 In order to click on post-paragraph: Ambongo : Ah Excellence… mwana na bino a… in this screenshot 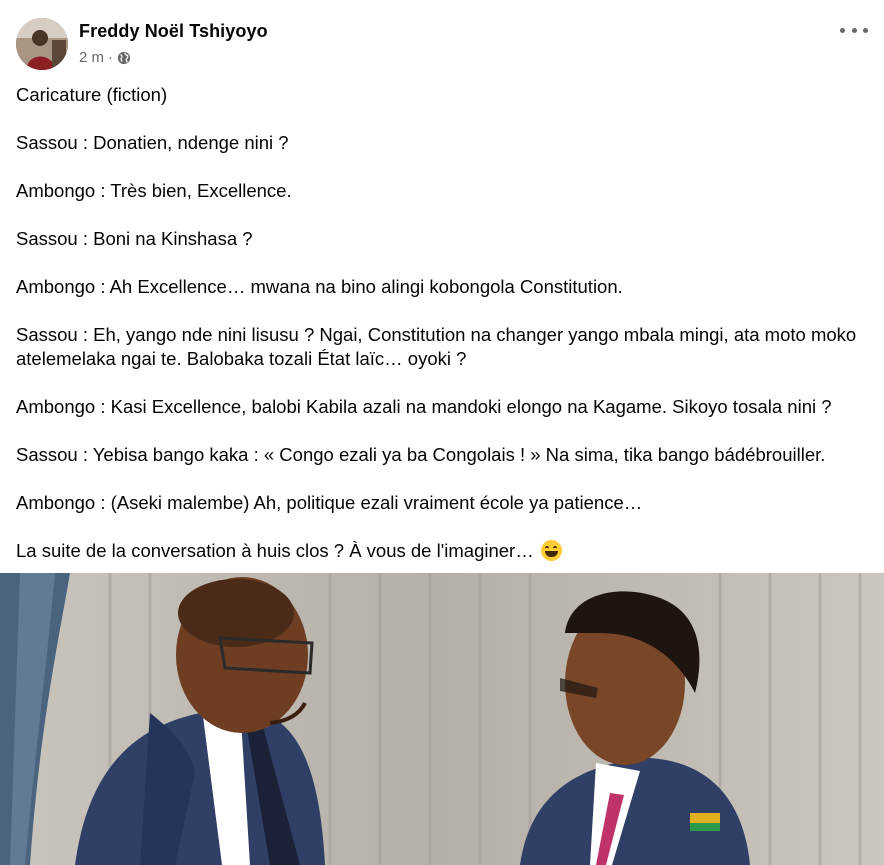, I will do `click(319, 286)`.